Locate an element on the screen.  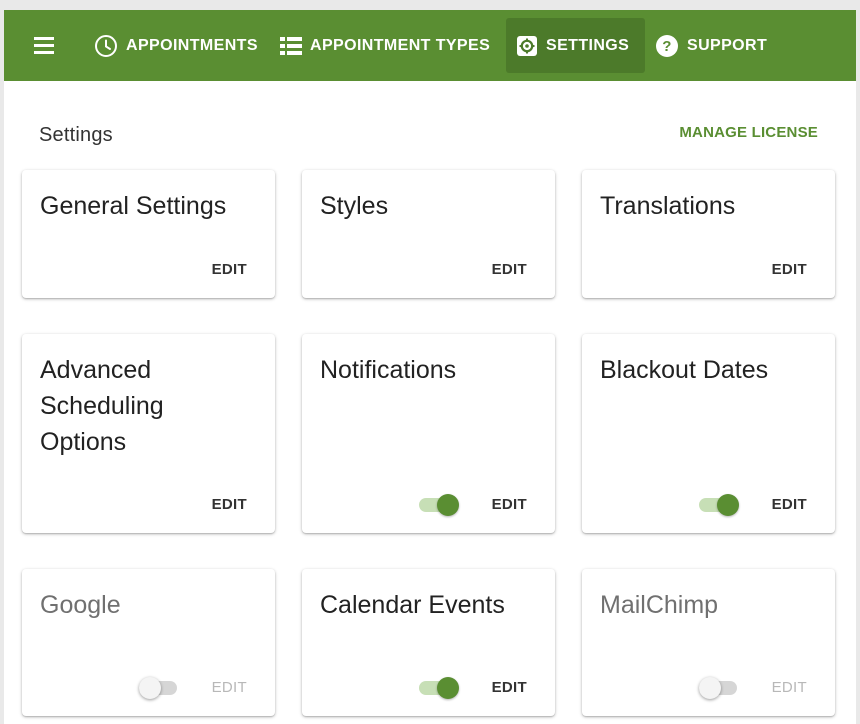
card-styles: Styles EDIT is located at coordinates (428, 234).